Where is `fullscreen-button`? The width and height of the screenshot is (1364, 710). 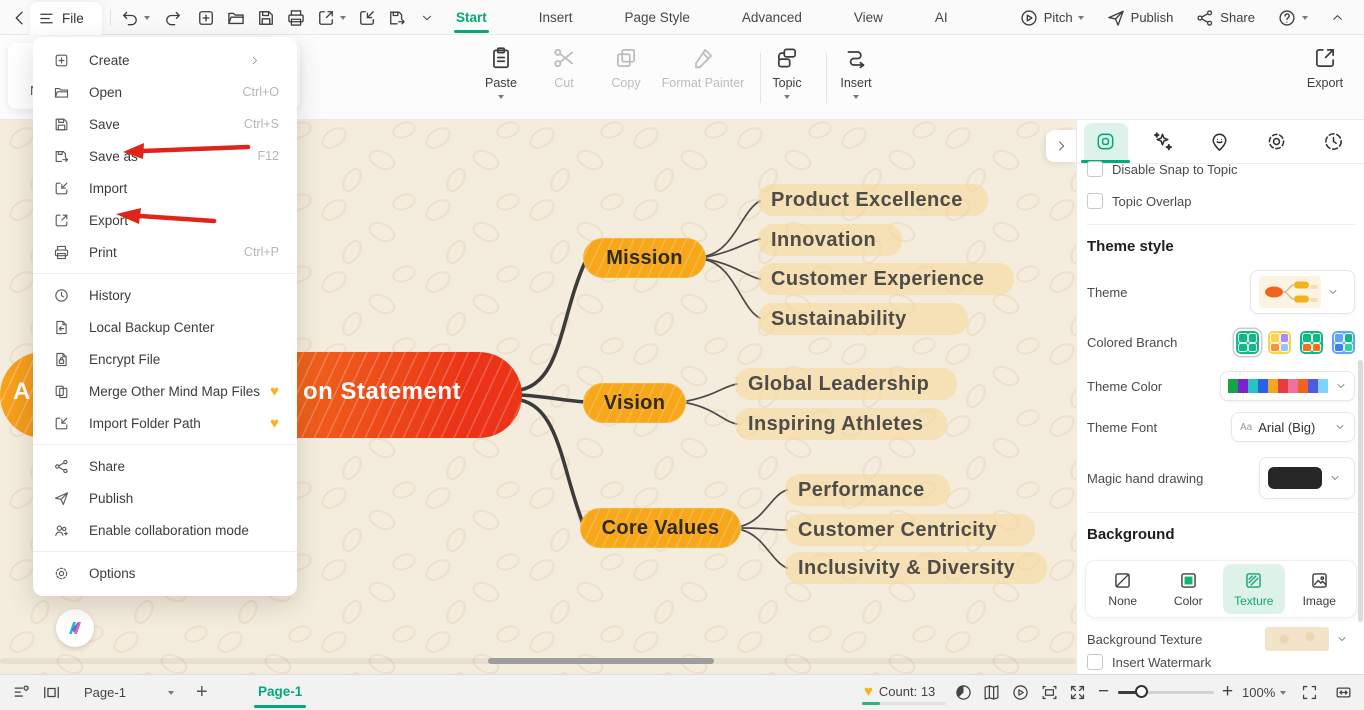
fullscreen-button is located at coordinates (1309, 692).